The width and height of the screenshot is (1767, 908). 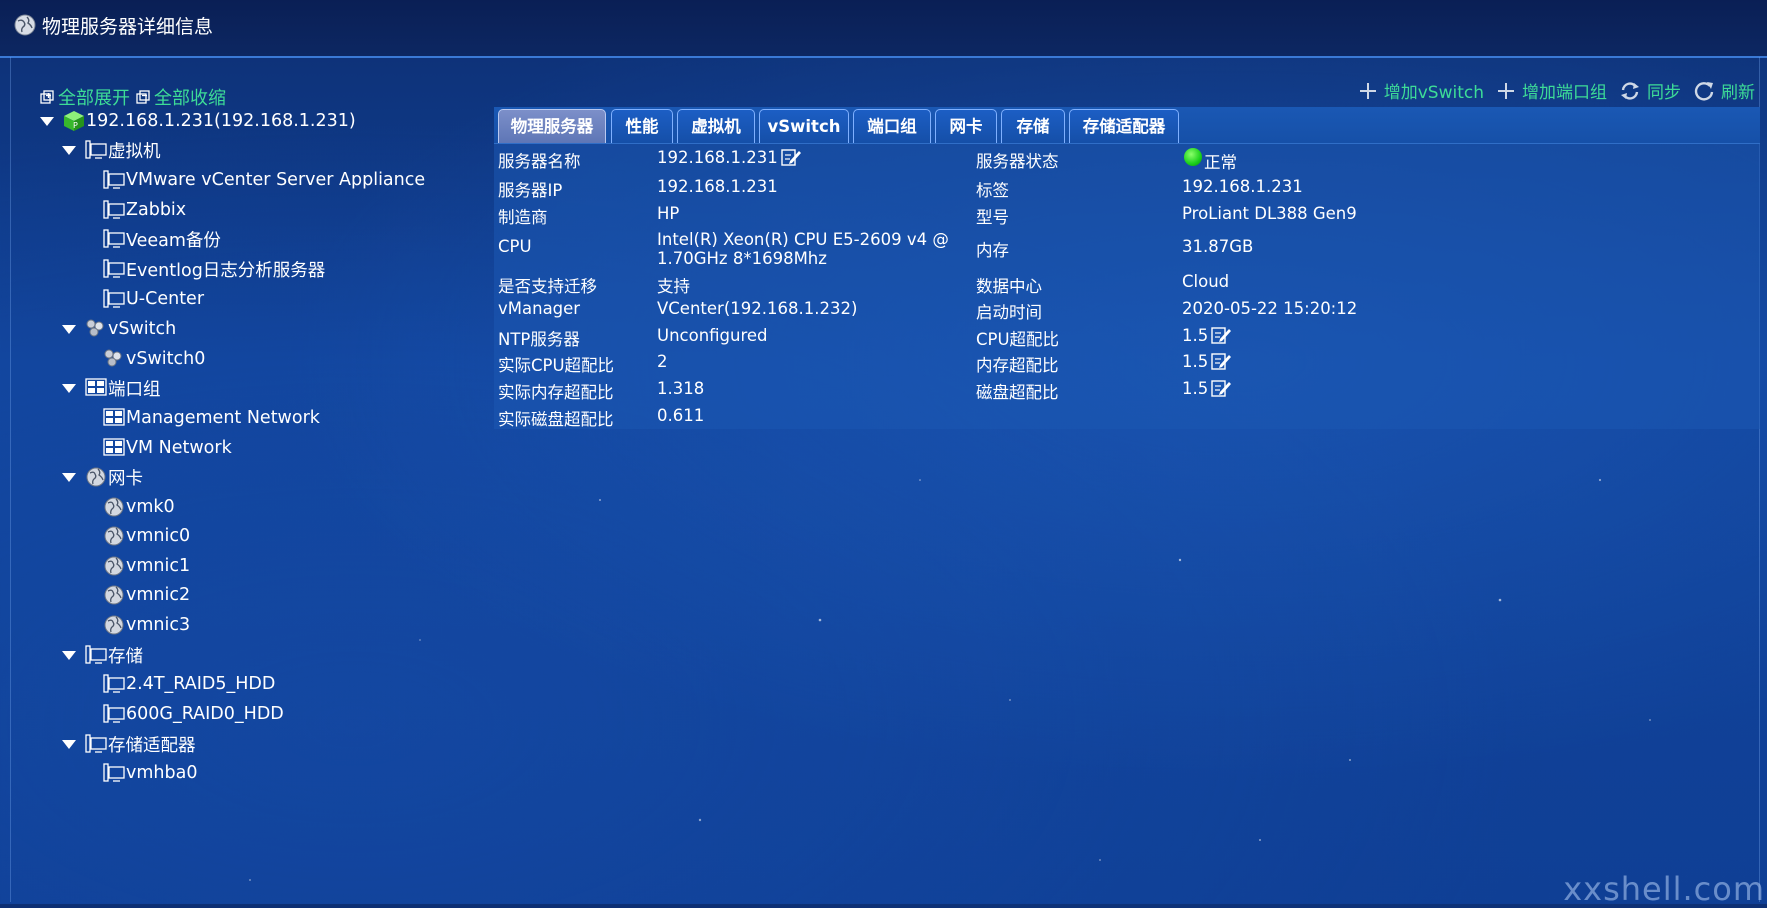 I want to click on detail-label: CPU, so click(x=515, y=246).